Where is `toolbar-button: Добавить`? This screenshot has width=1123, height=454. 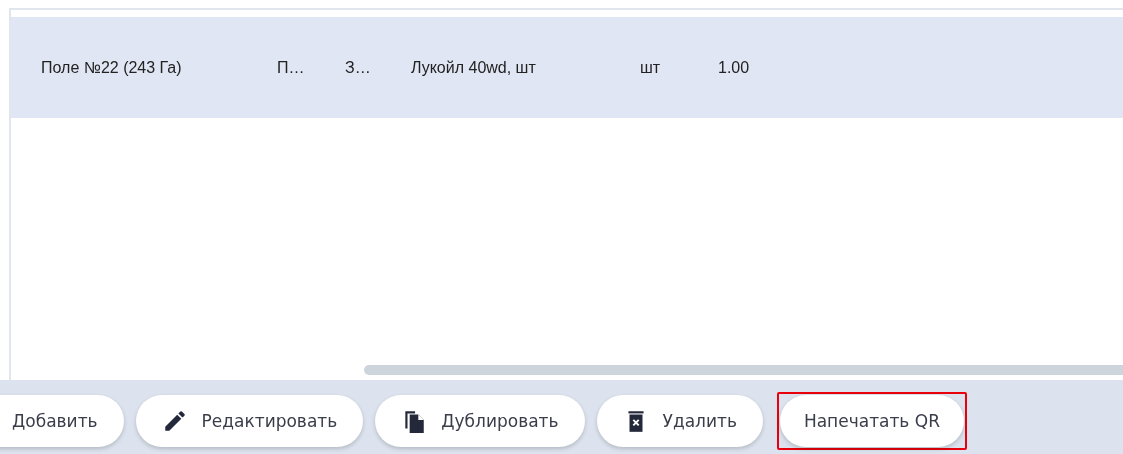
toolbar-button: Добавить is located at coordinates (62, 421).